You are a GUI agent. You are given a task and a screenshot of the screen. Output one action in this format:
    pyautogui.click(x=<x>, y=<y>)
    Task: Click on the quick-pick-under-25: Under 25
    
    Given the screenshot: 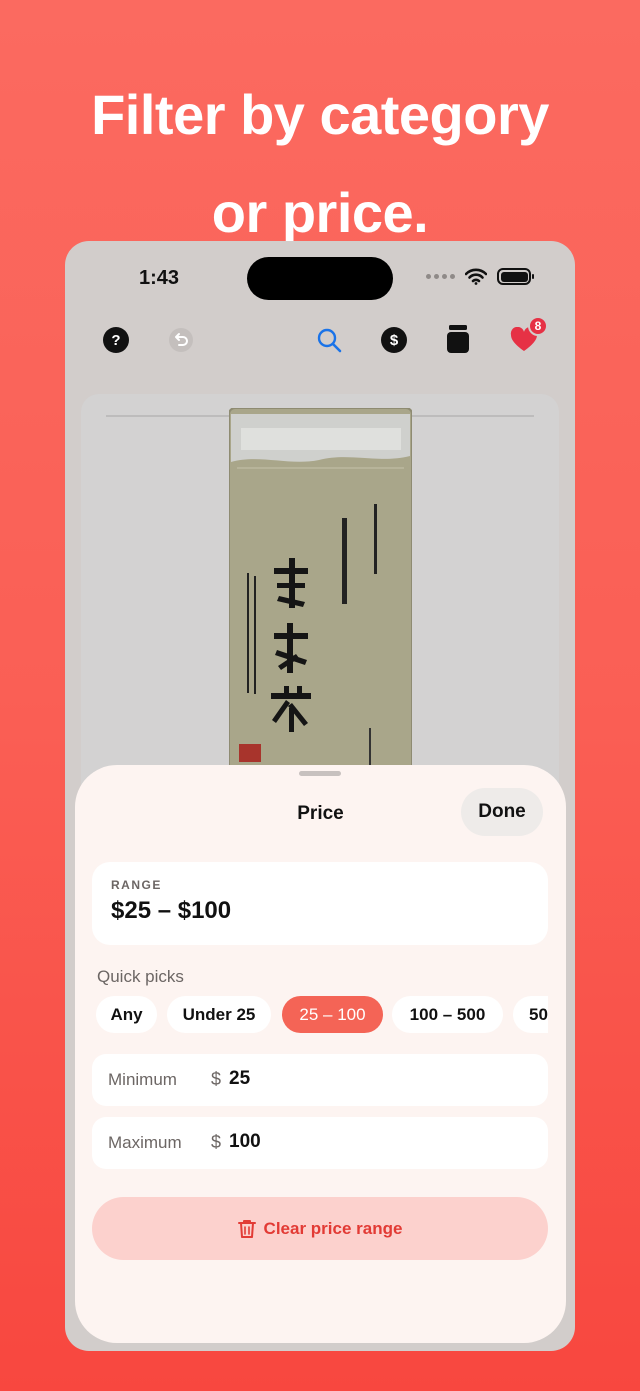 What is the action you would take?
    pyautogui.click(x=219, y=1014)
    